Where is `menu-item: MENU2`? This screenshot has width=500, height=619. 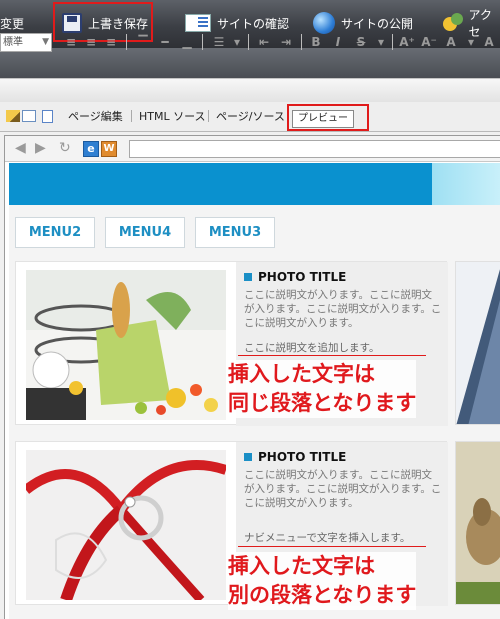 menu-item: MENU2 is located at coordinates (55, 232).